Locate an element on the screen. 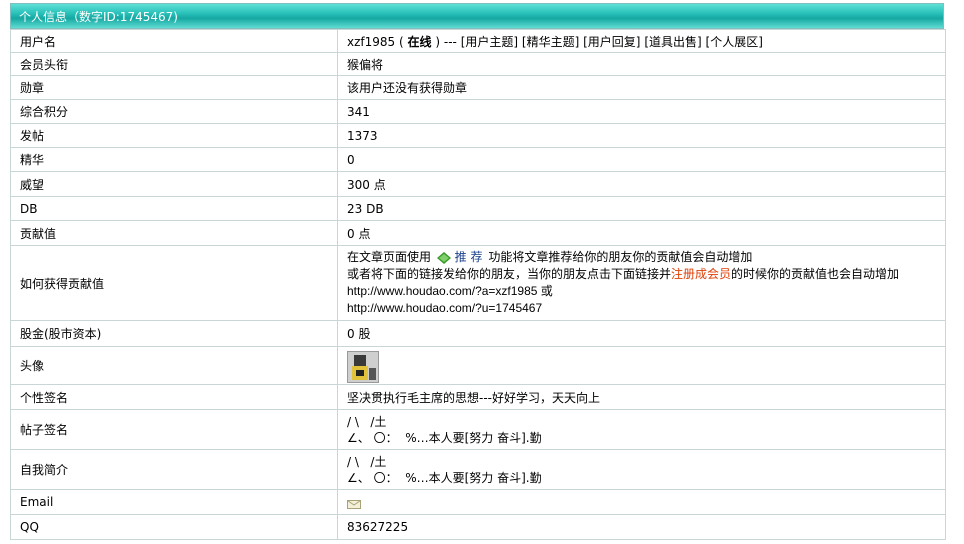  label-post-signature: 帖子签名 is located at coordinates (174, 429).